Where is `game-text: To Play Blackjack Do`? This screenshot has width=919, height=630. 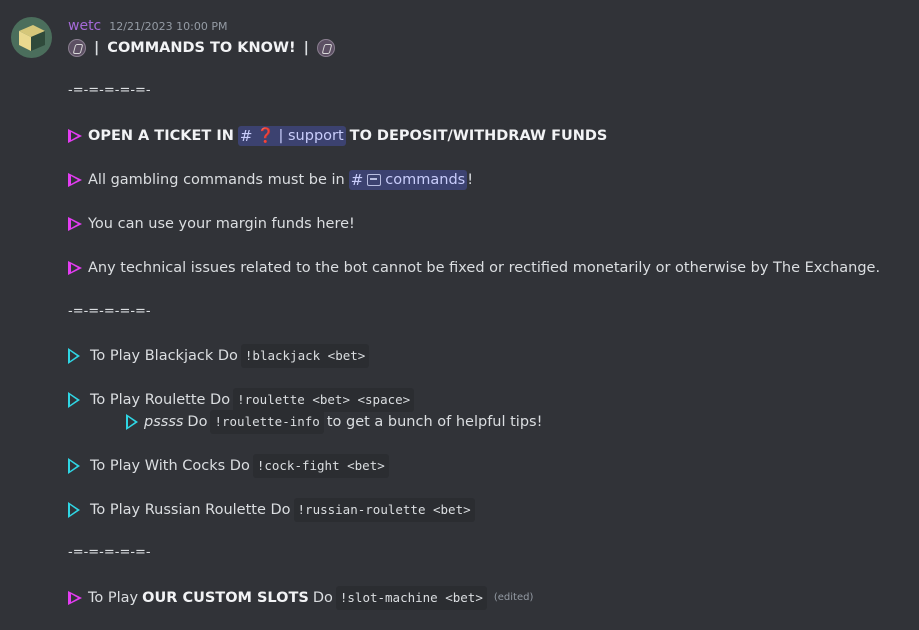 game-text: To Play Blackjack Do is located at coordinates (164, 356).